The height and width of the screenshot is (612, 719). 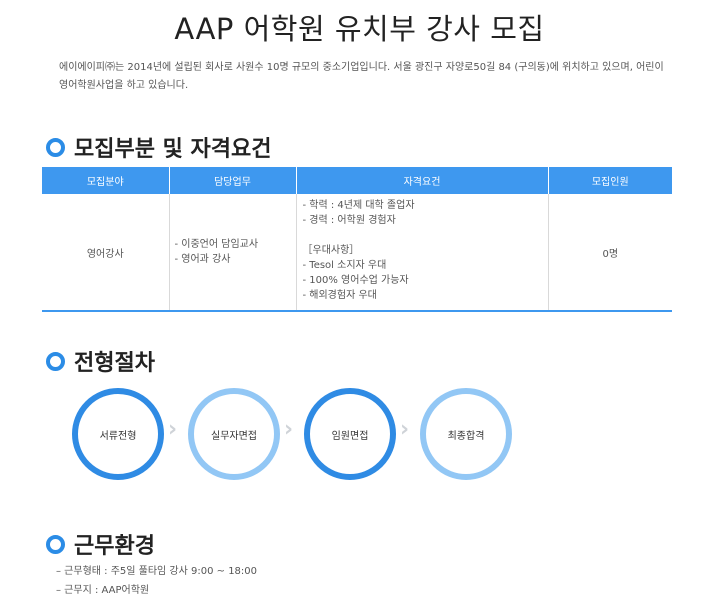 I want to click on step-practical-interview: 실무자면접, so click(x=234, y=434).